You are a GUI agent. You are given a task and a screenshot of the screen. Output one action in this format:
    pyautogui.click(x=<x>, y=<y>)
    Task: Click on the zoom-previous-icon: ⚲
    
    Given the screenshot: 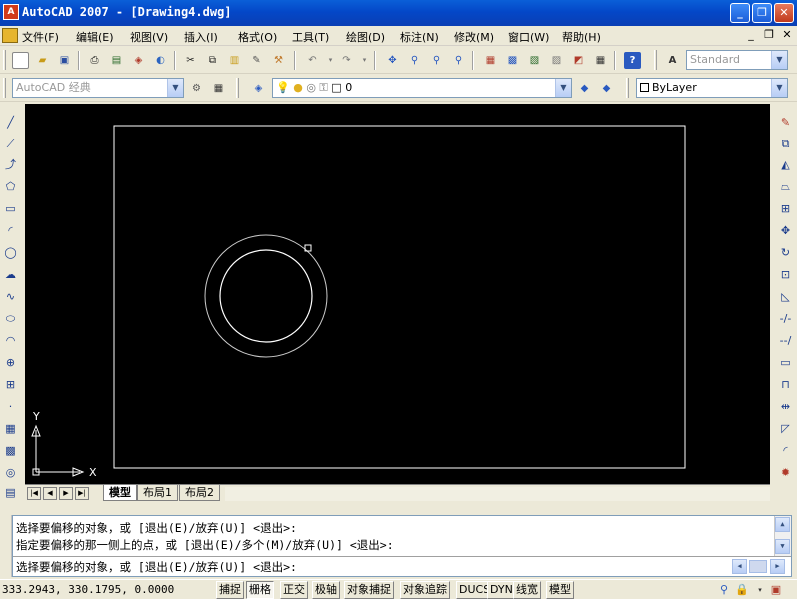 What is the action you would take?
    pyautogui.click(x=458, y=60)
    